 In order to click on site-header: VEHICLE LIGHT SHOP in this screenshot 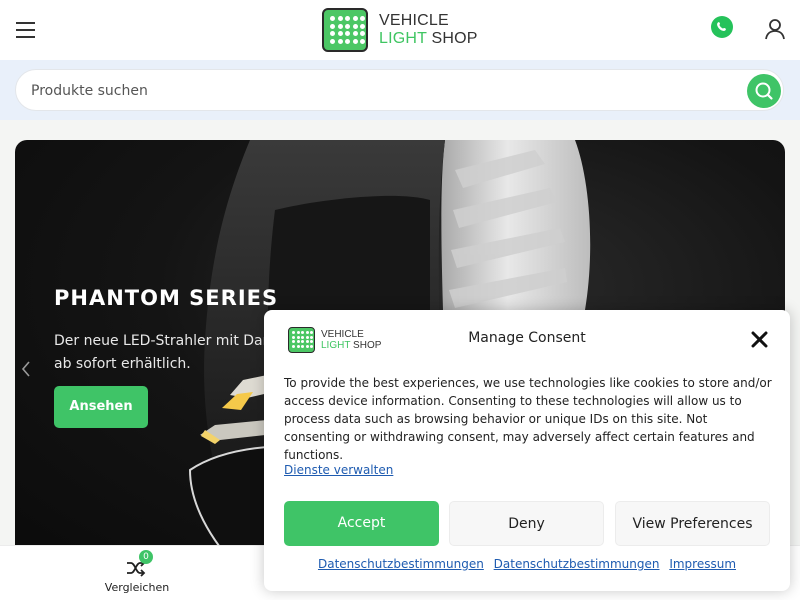, I will do `click(400, 30)`.